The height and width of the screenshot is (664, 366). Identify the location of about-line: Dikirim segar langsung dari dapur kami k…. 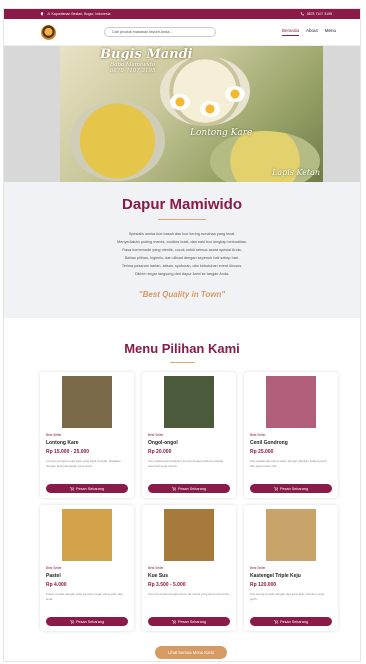
(182, 274).